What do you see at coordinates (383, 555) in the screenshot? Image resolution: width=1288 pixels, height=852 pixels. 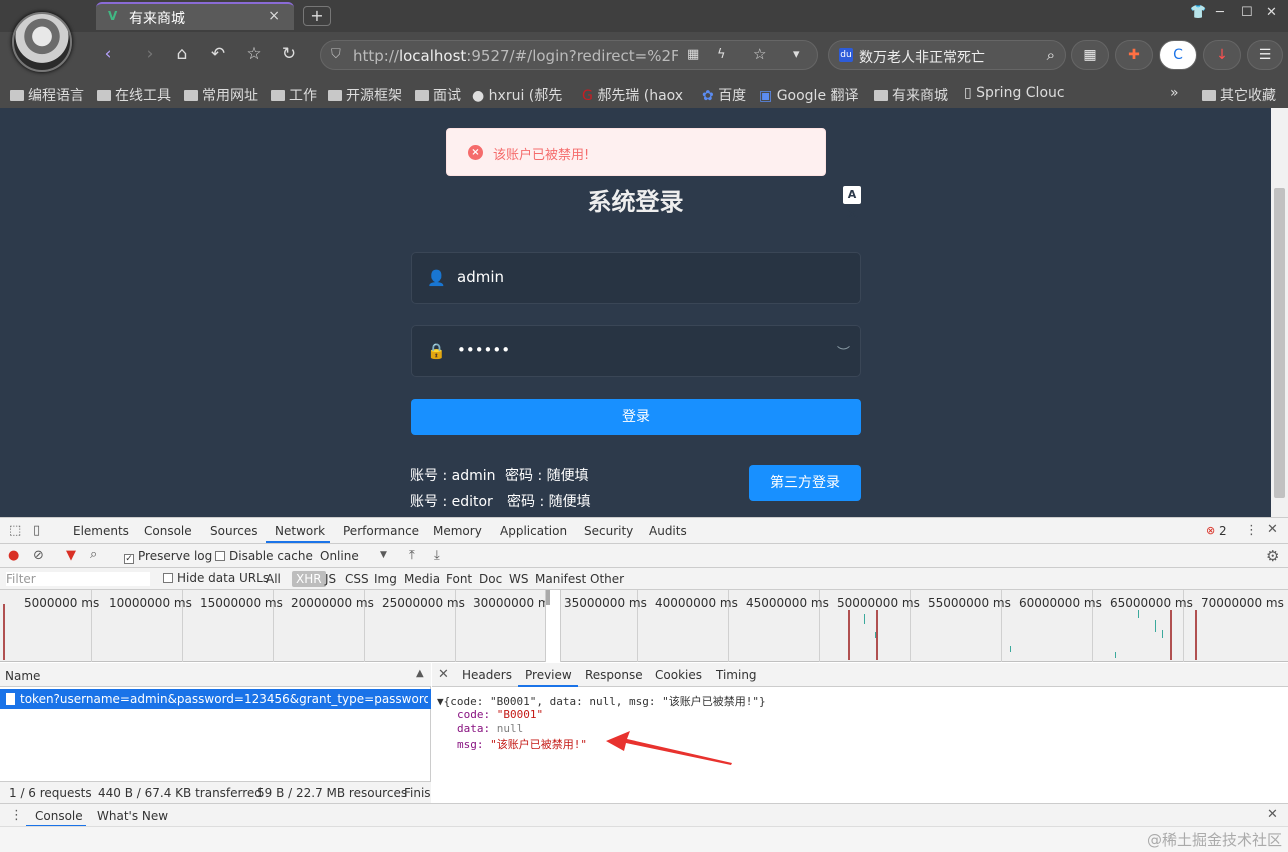 I see `chevron-down-icon: ▼` at bounding box center [383, 555].